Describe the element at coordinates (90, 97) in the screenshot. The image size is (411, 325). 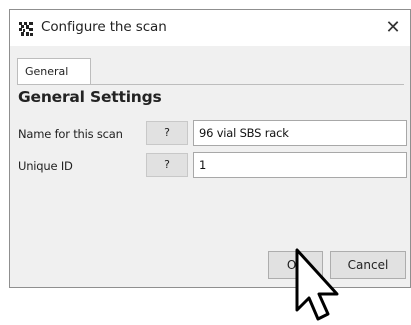
I see `section-title: General Settings` at that location.